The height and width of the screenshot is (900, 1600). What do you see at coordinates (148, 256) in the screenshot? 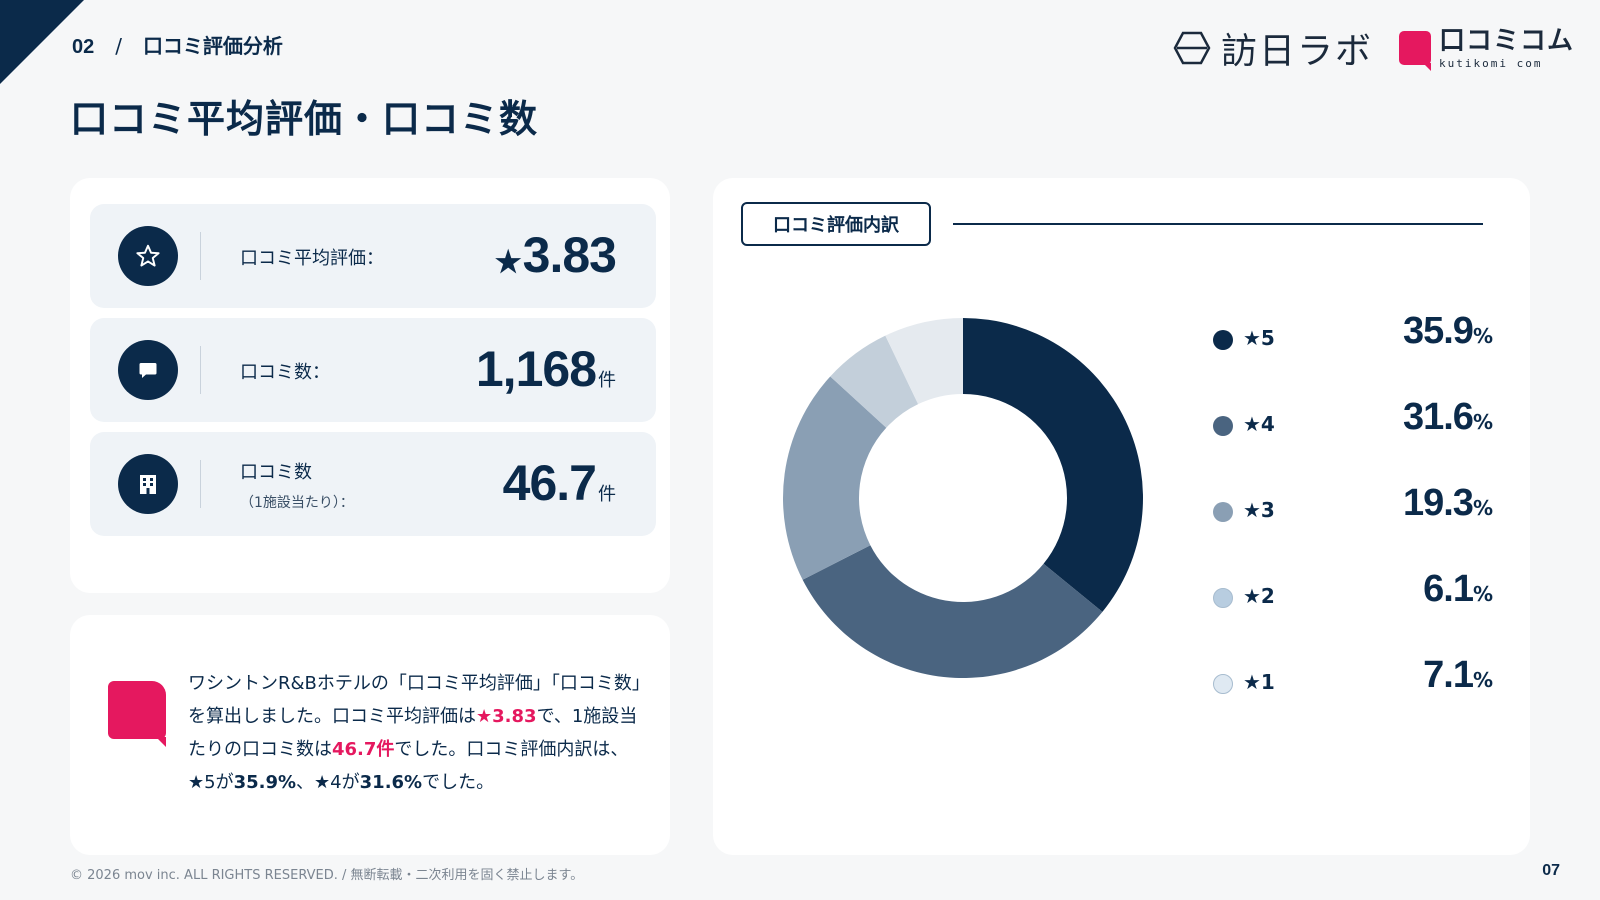
I see `star-icon` at bounding box center [148, 256].